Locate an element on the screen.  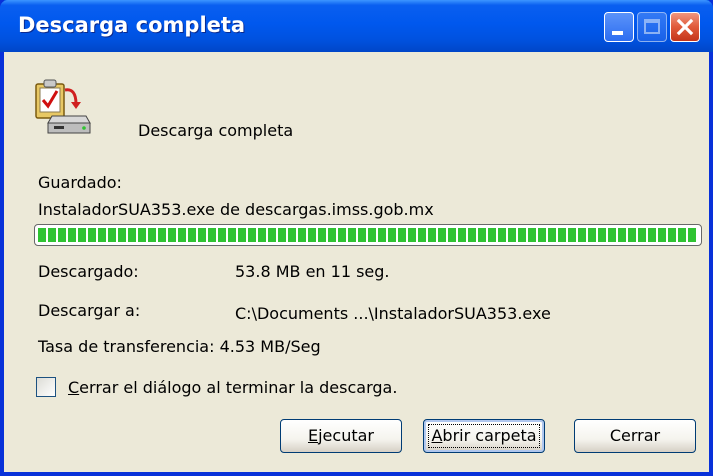
download-progress-bar is located at coordinates (368, 235).